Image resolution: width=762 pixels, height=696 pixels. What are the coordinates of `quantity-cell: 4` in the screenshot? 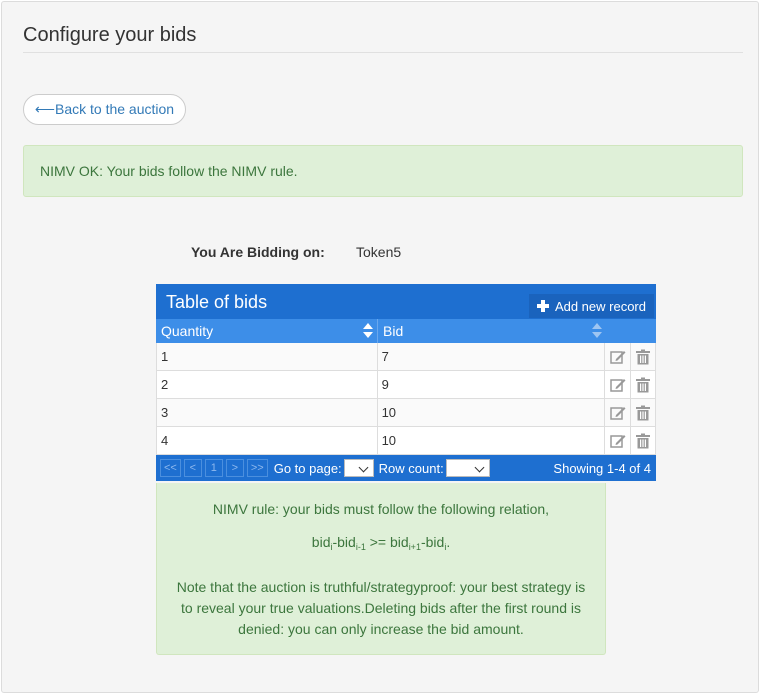 It's located at (267, 440).